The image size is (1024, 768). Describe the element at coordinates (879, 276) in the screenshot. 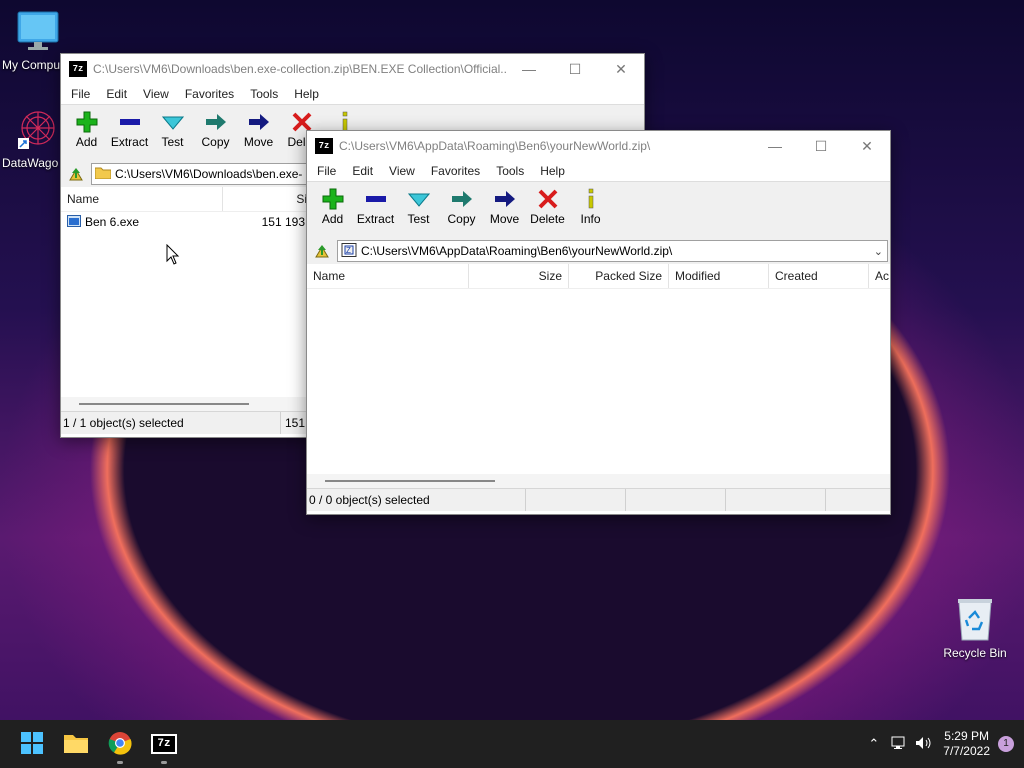

I see `column-accessed: Ac` at that location.